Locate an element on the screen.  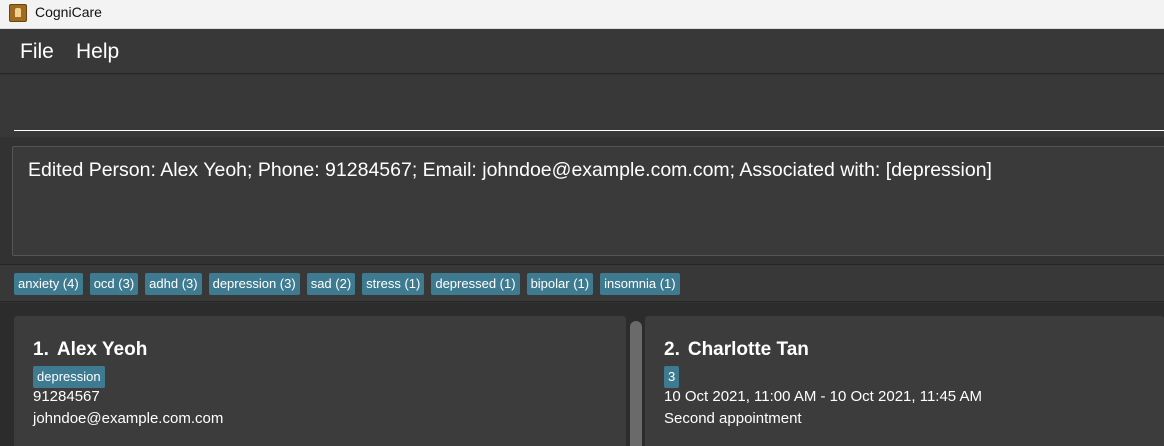
person-name-heading: 1. Alex Yeoh is located at coordinates (90, 350).